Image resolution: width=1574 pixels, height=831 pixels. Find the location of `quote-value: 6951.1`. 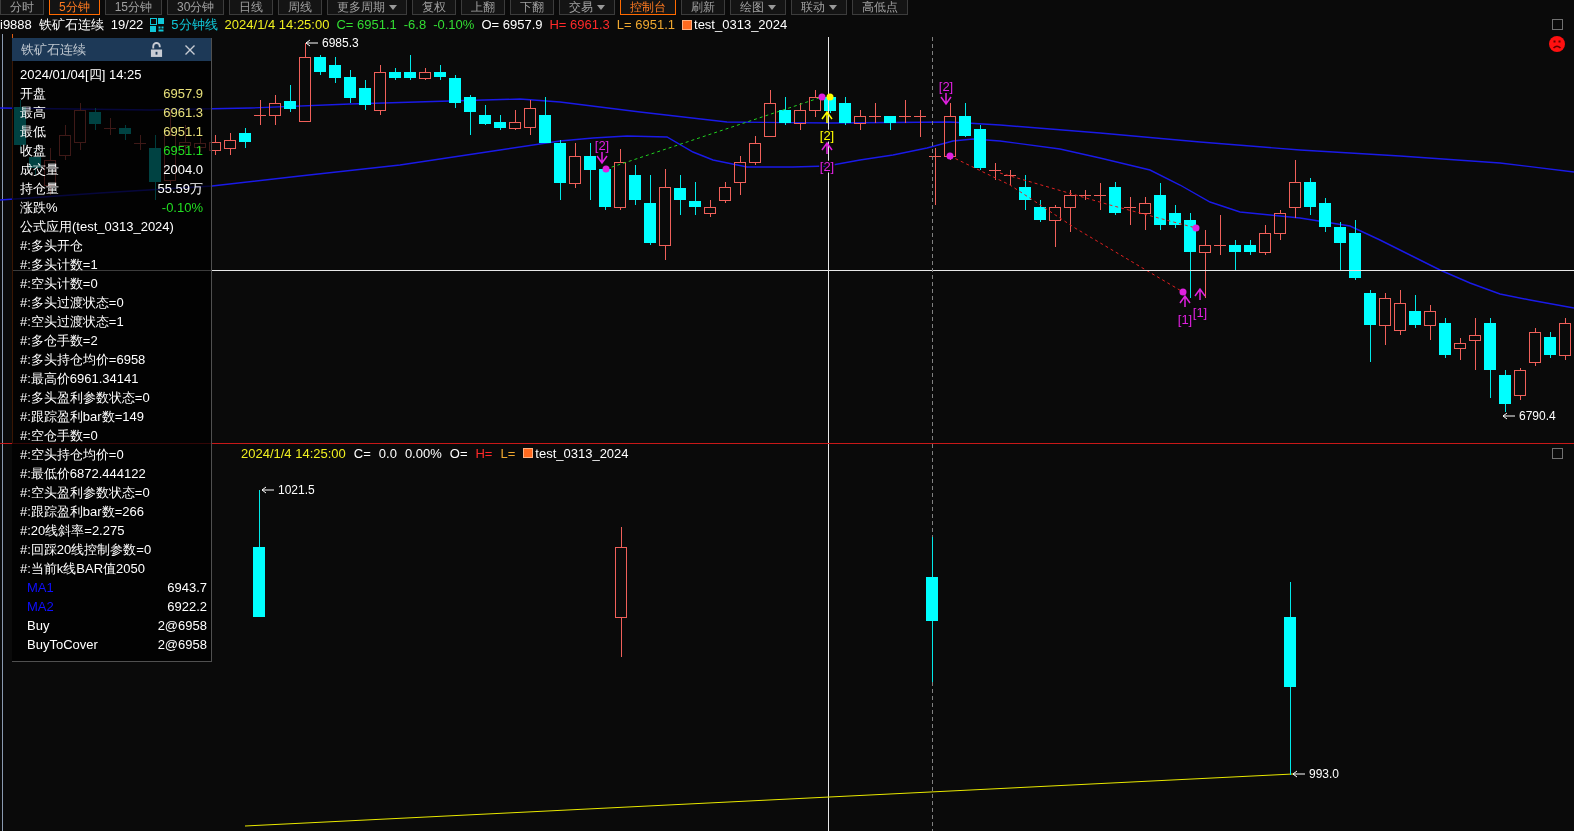

quote-value: 6951.1 is located at coordinates (183, 131).